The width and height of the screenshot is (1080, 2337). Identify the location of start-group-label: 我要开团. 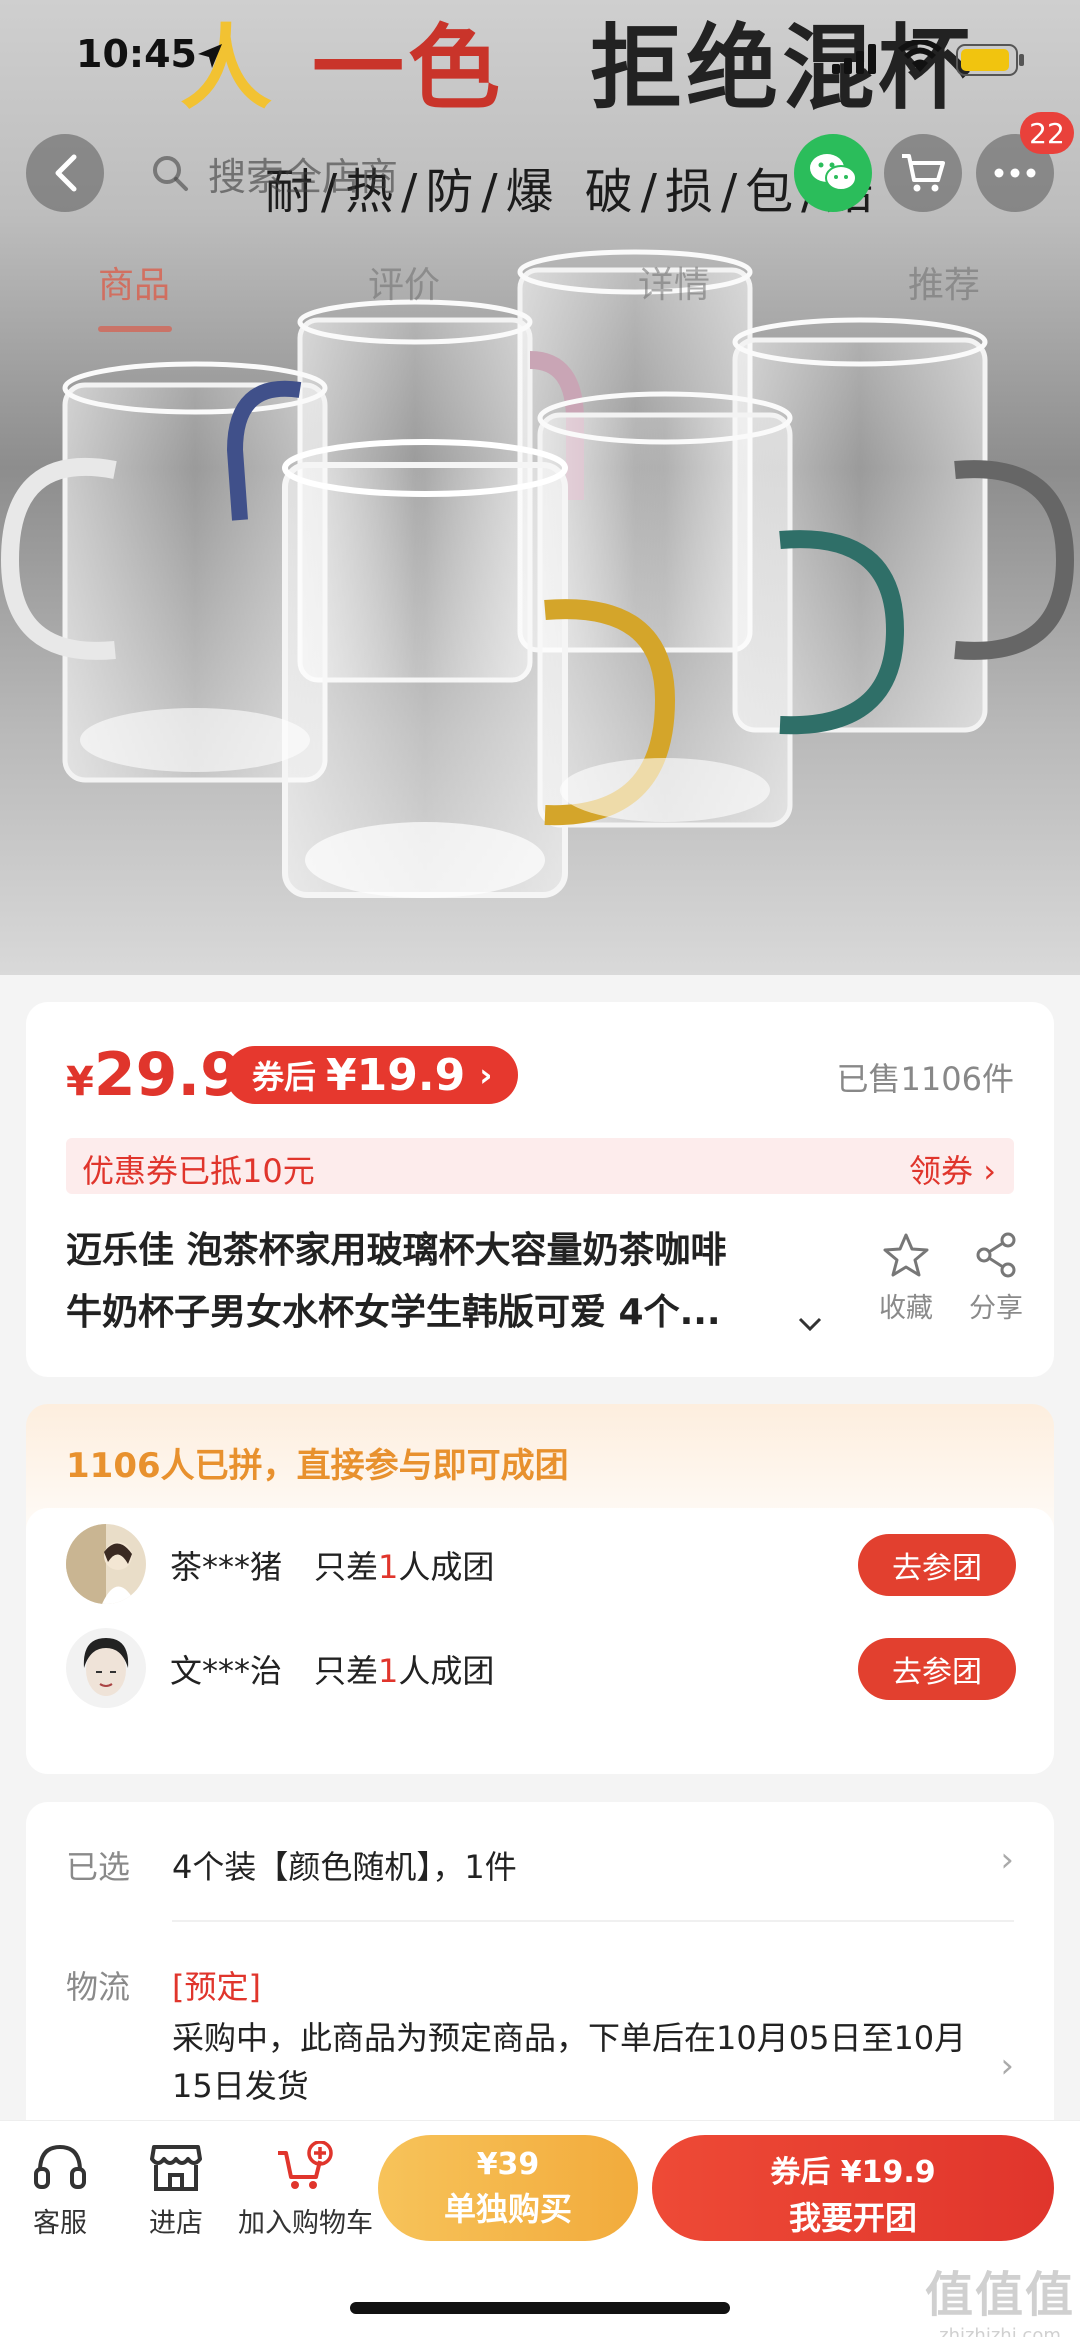
(852, 2218).